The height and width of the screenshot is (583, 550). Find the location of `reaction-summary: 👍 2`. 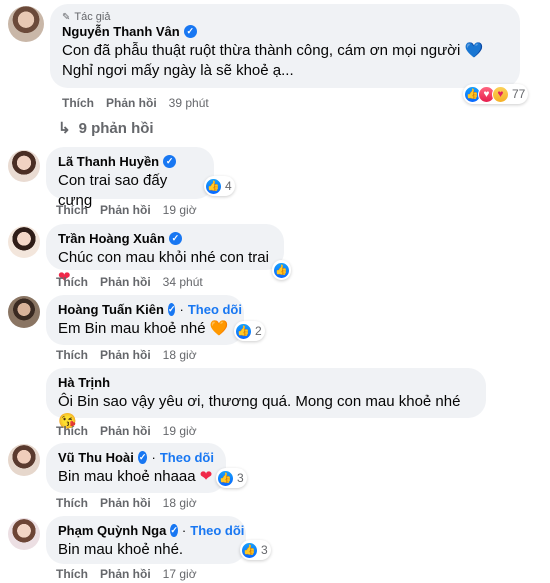

reaction-summary: 👍 2 is located at coordinates (249, 331).